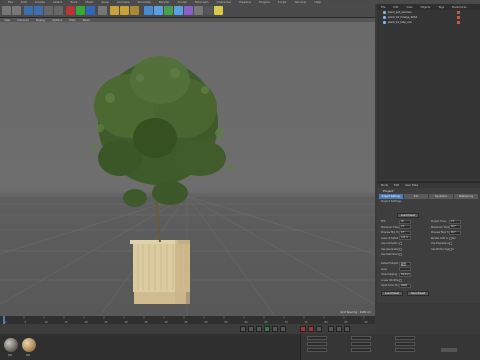 The width and height of the screenshot is (480, 360). Describe the element at coordinates (57, 20) in the screenshot. I see `viewport-menu-options: Options` at that location.